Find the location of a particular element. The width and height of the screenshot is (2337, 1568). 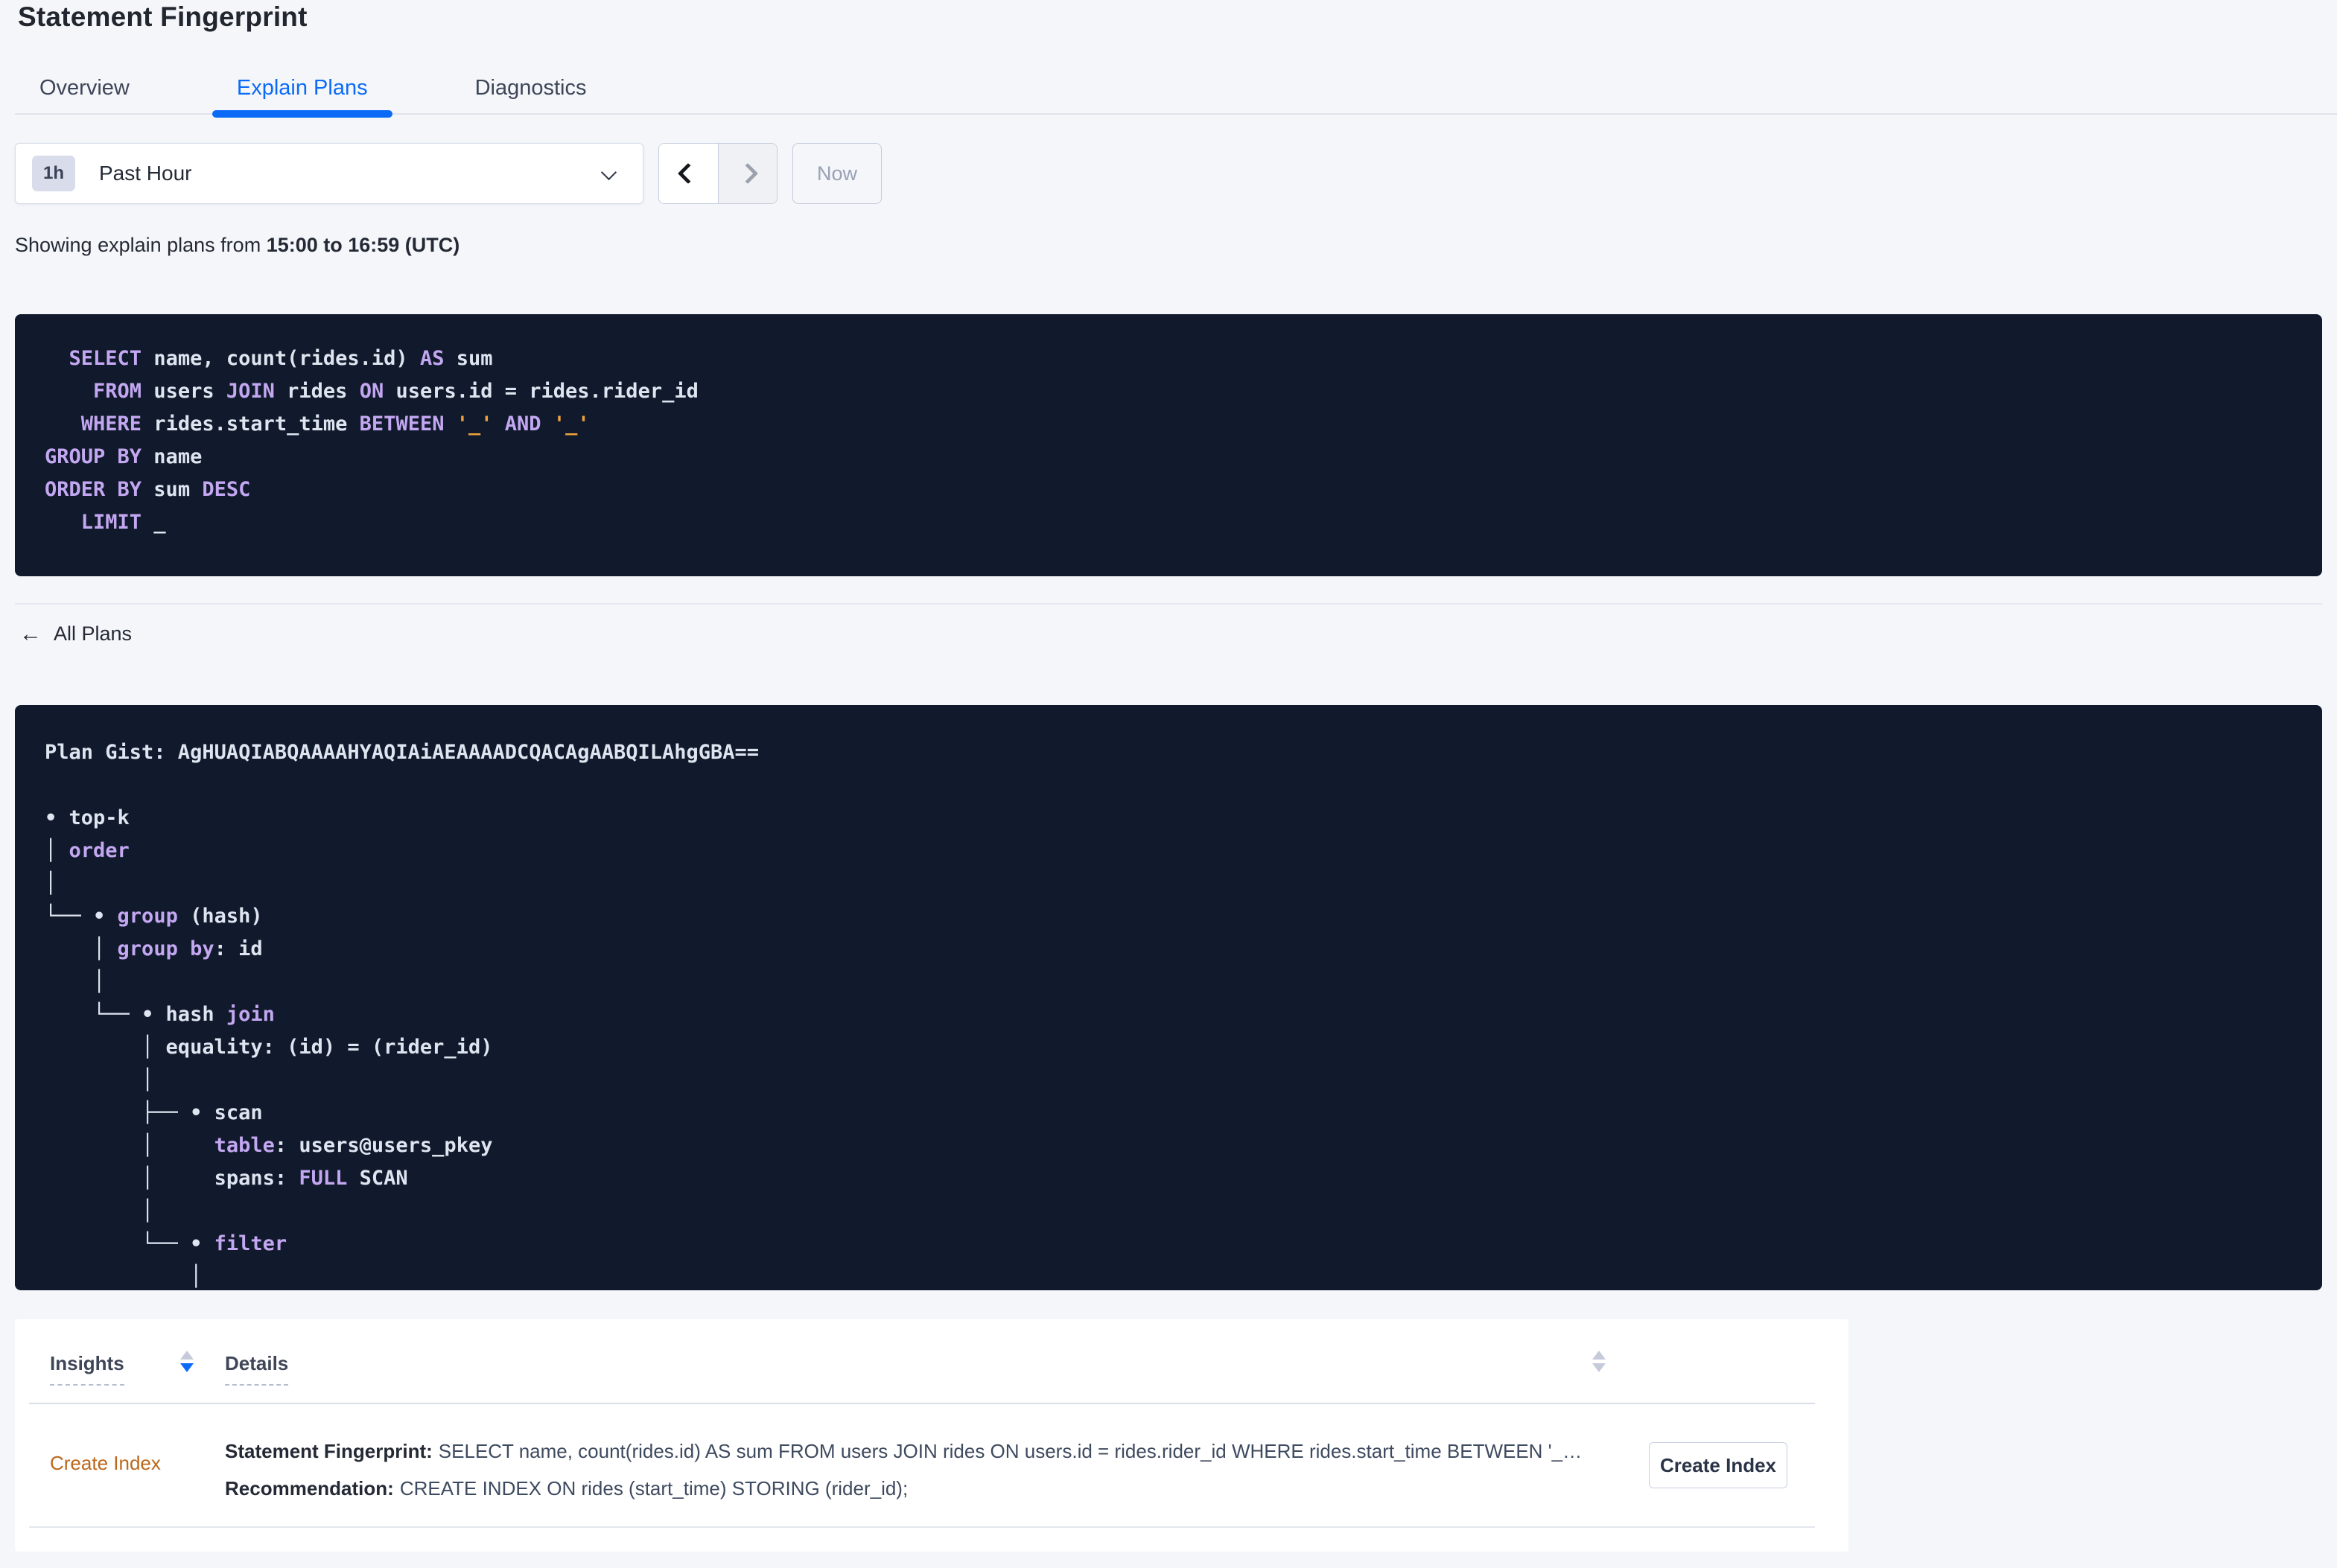

all-plans-link: ← All Plans is located at coordinates (76, 634).